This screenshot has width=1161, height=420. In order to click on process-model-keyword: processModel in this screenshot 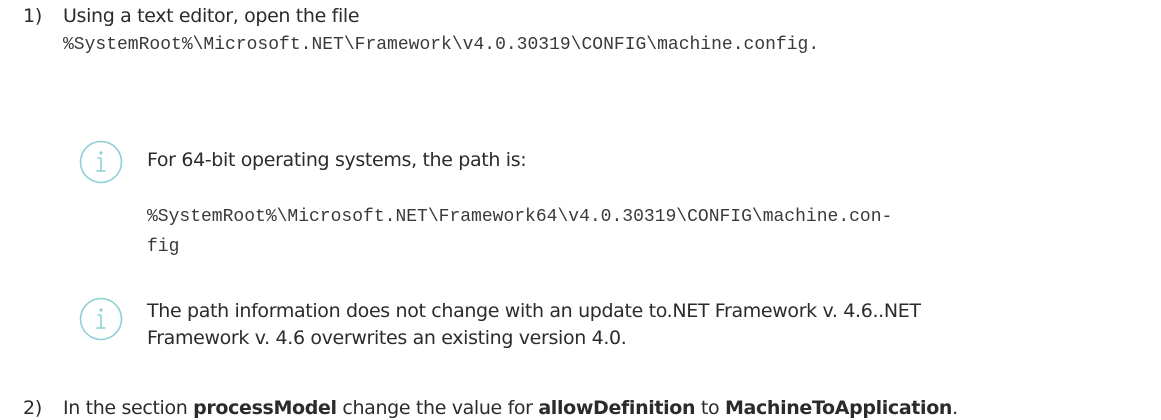, I will do `click(265, 408)`.